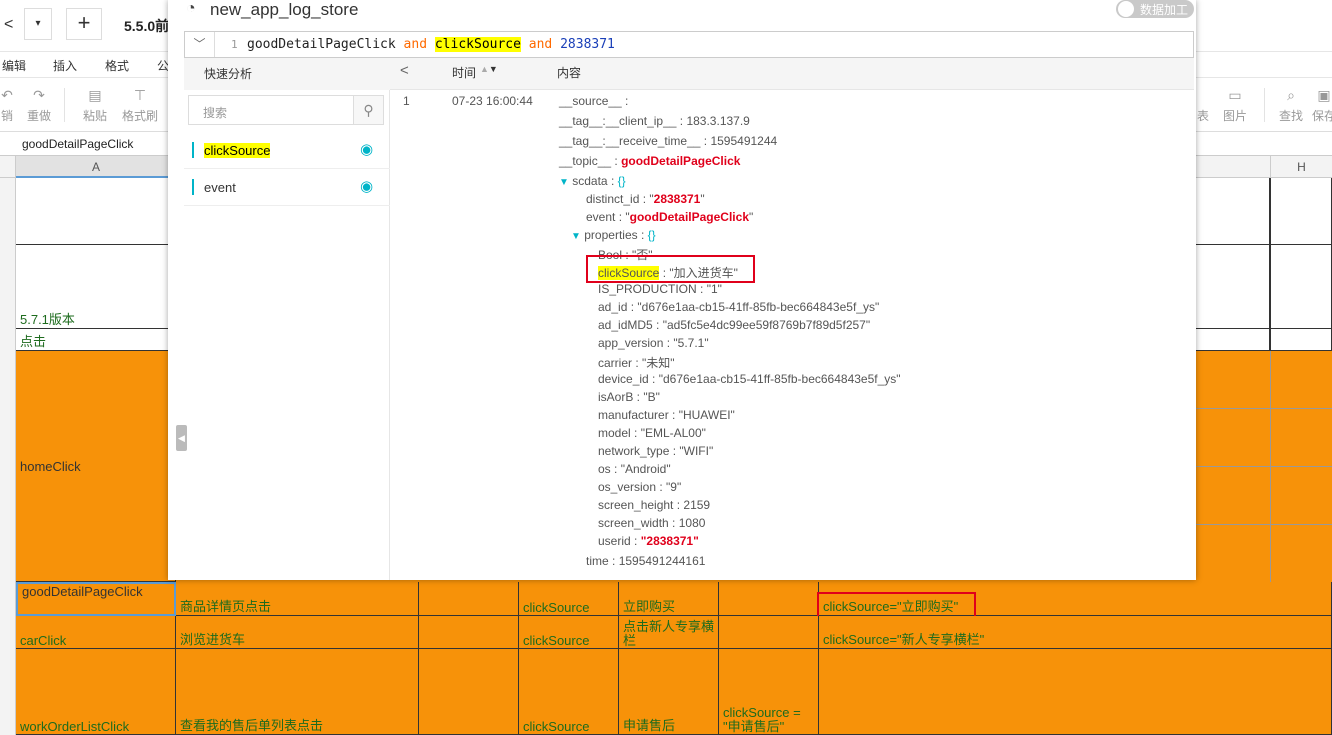  I want to click on cell-e-gooddetail: 立即购买, so click(669, 599).